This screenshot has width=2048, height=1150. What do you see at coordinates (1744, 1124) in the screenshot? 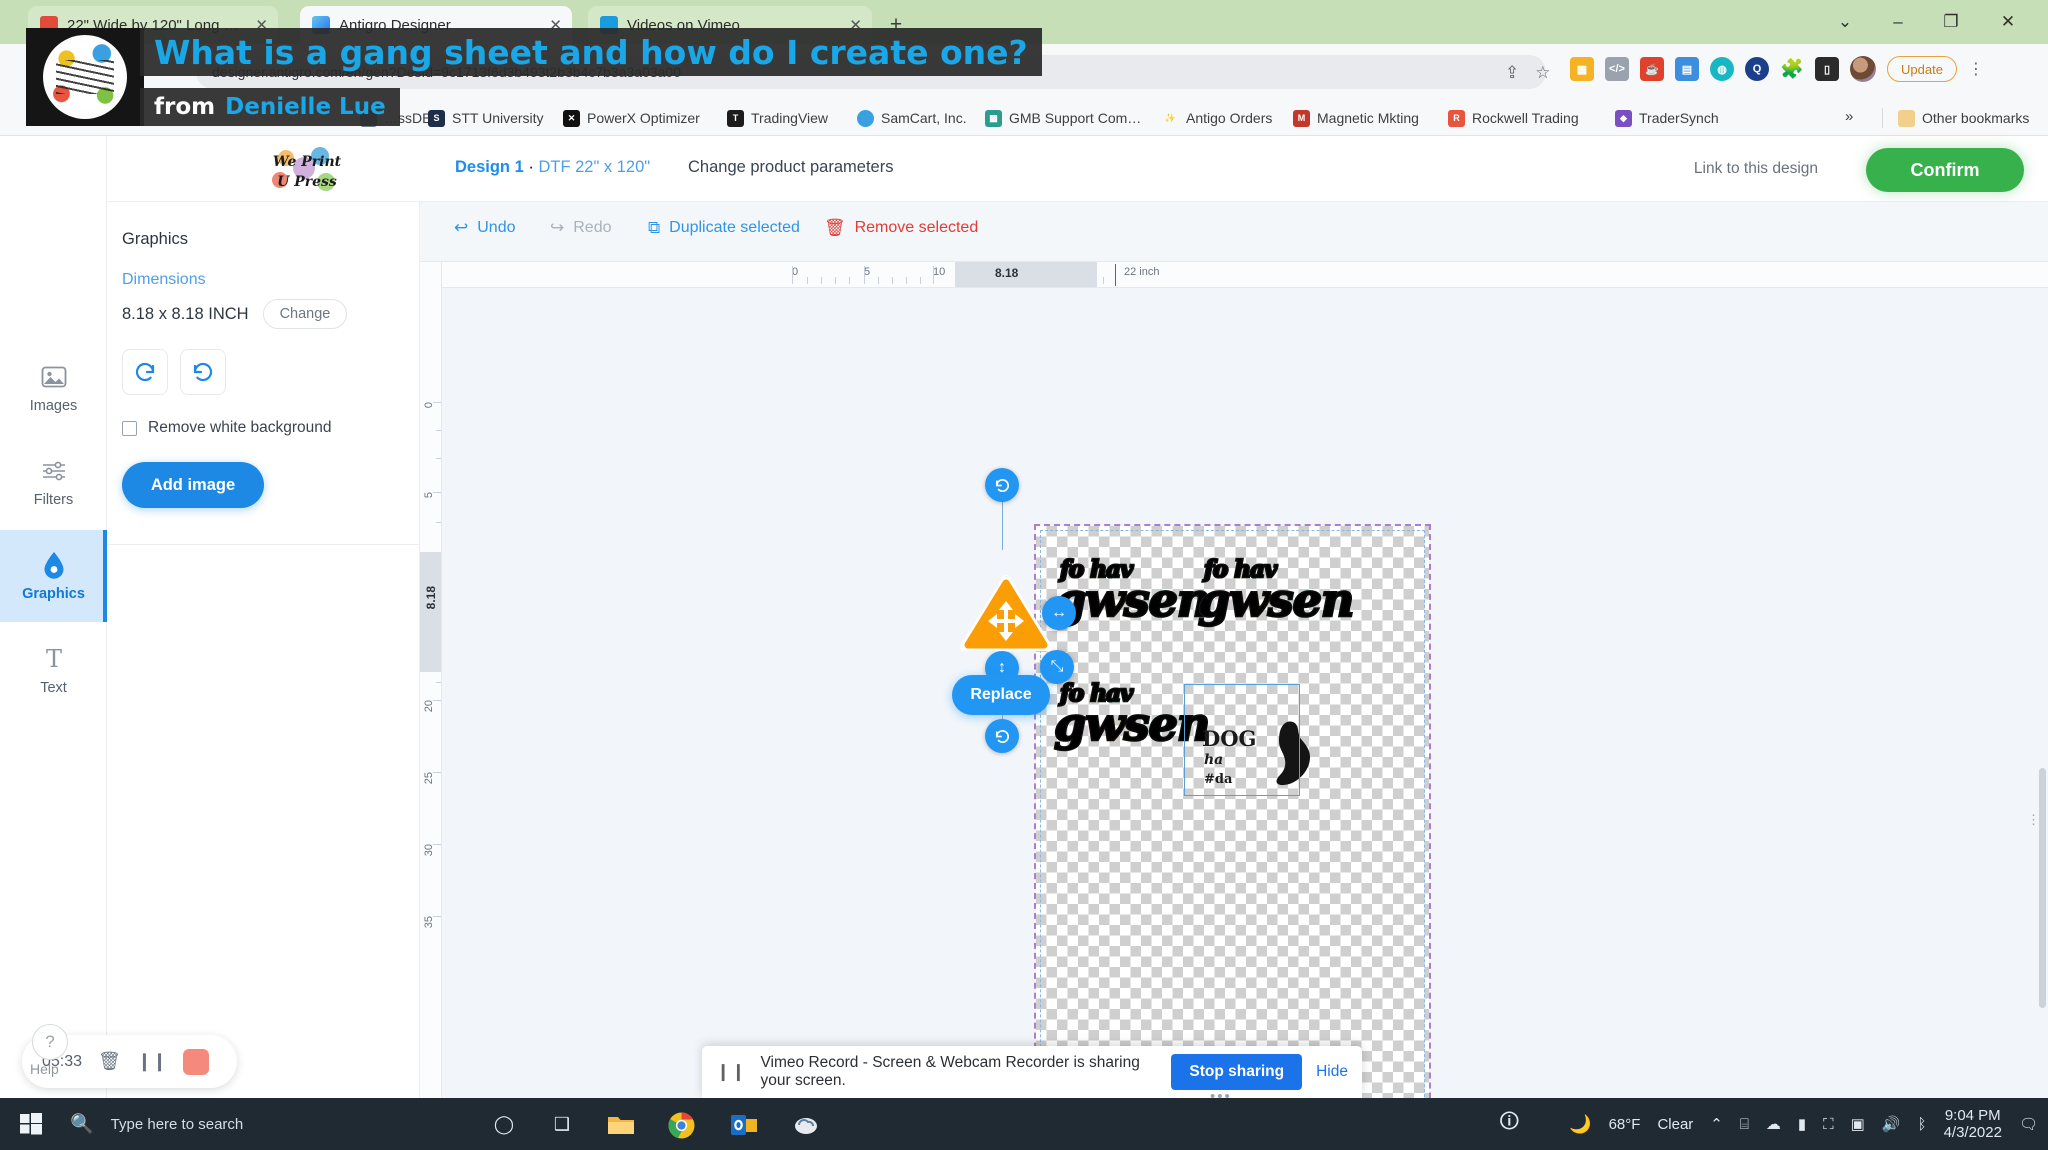
I see `usb-icon: ⌸` at bounding box center [1744, 1124].